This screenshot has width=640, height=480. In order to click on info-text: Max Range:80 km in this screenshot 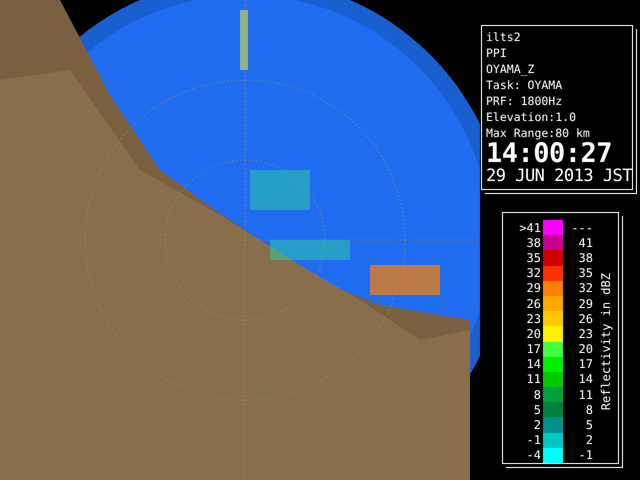, I will do `click(538, 133)`.